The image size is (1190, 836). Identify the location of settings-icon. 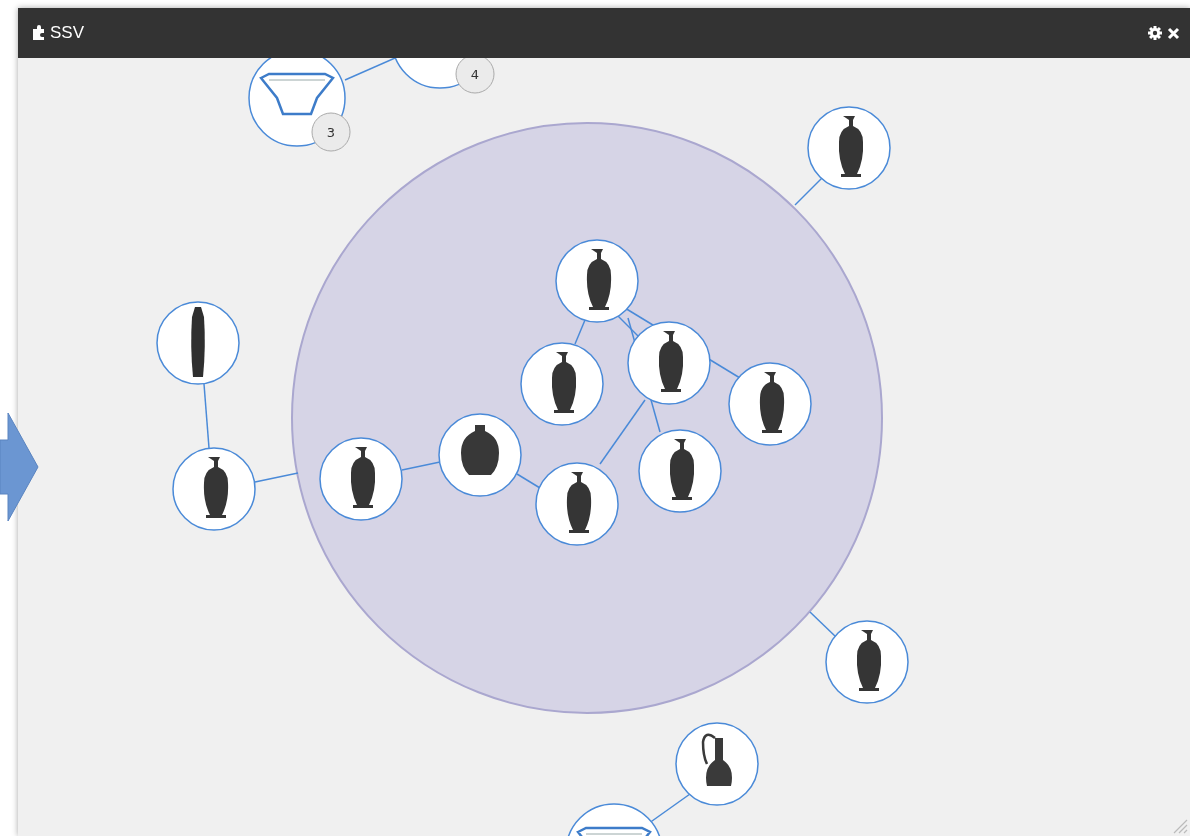
(1155, 33).